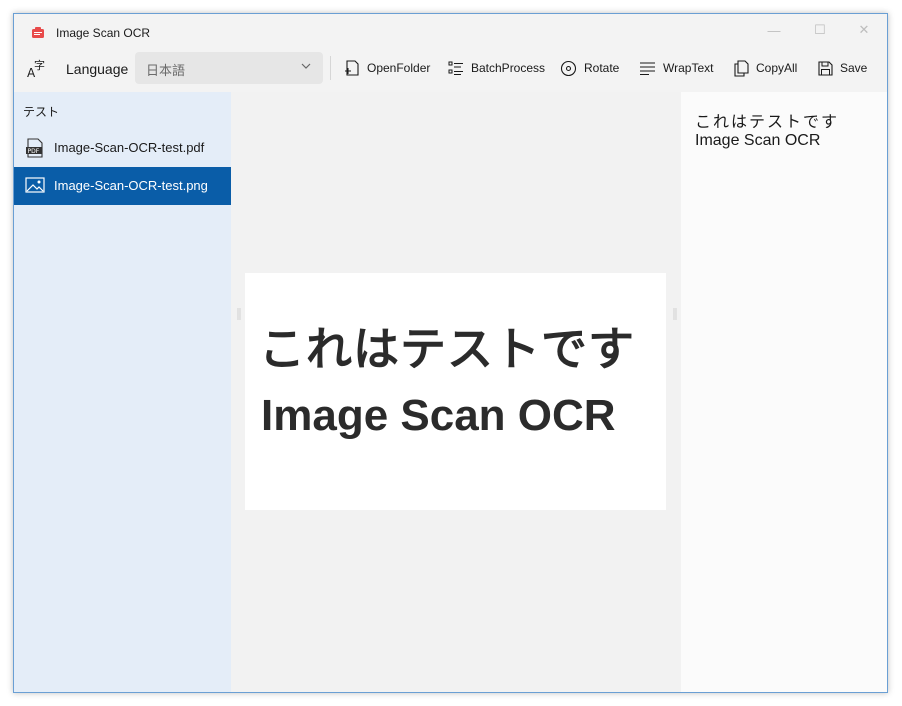 The image size is (902, 706). Describe the element at coordinates (647, 69) in the screenshot. I see `wrap-text-icon` at that location.